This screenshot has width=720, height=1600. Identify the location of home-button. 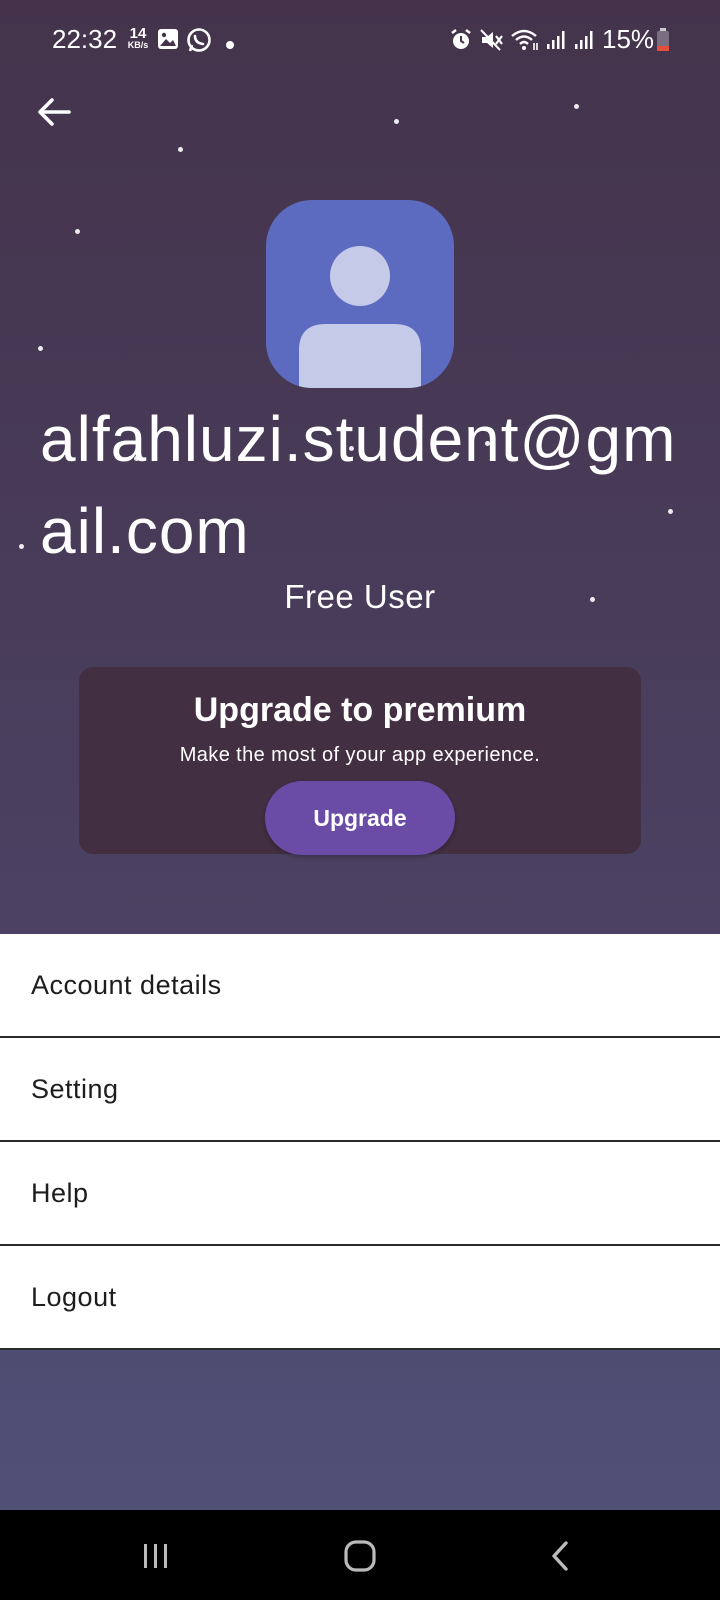
(360, 1556).